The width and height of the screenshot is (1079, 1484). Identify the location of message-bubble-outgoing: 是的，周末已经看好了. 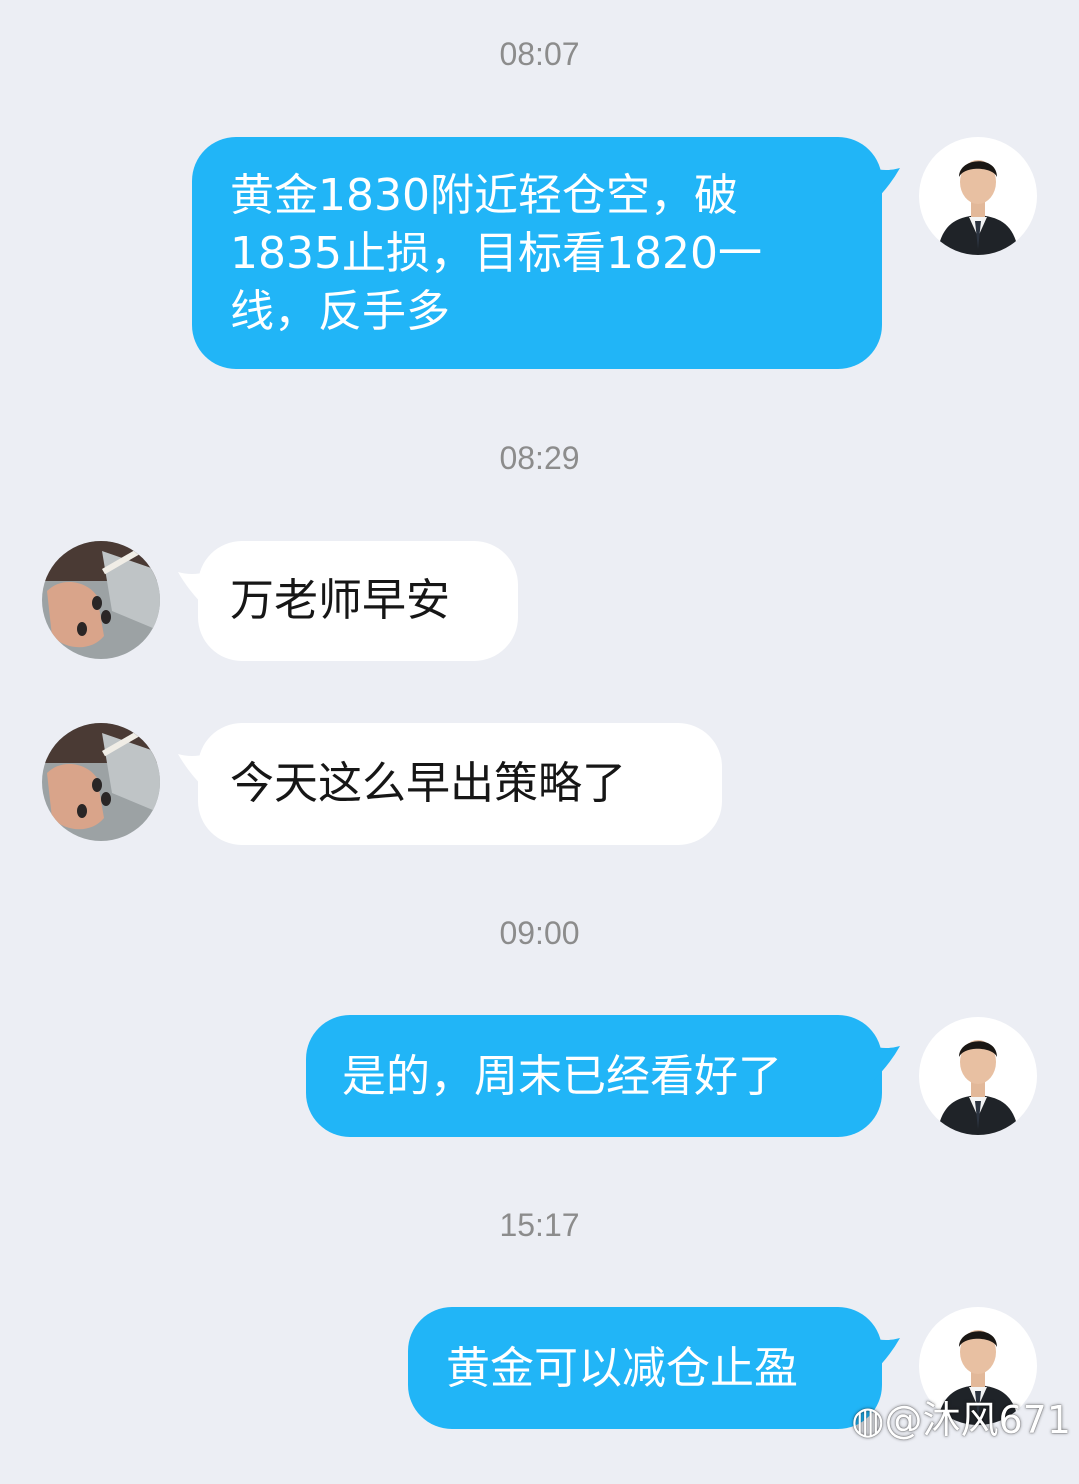
(594, 1076).